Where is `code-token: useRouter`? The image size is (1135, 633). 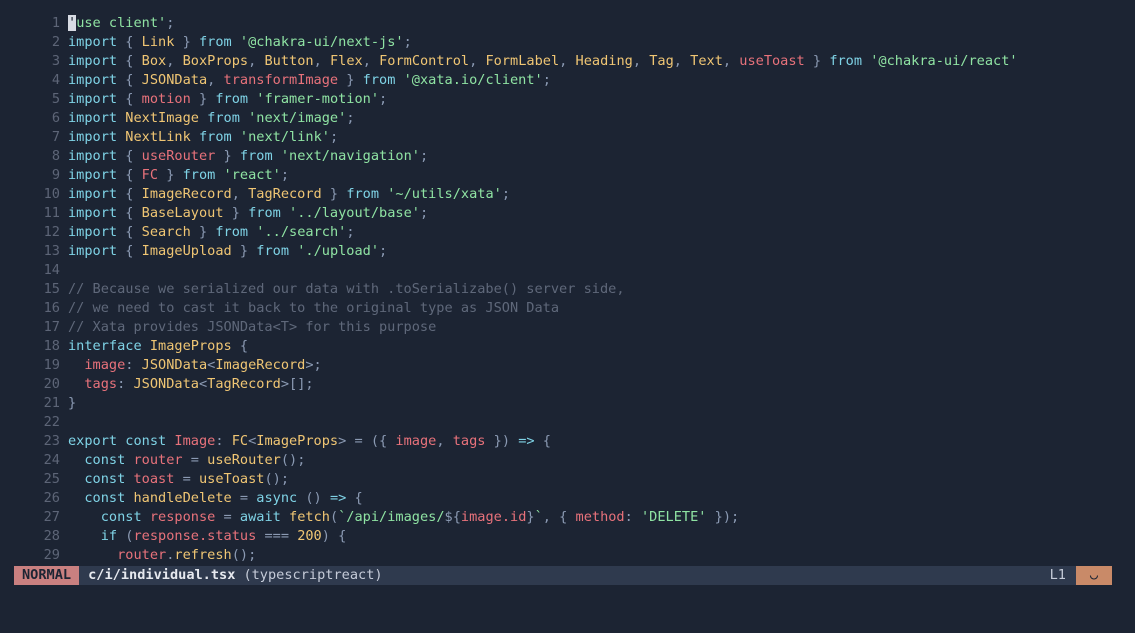 code-token: useRouter is located at coordinates (178, 156).